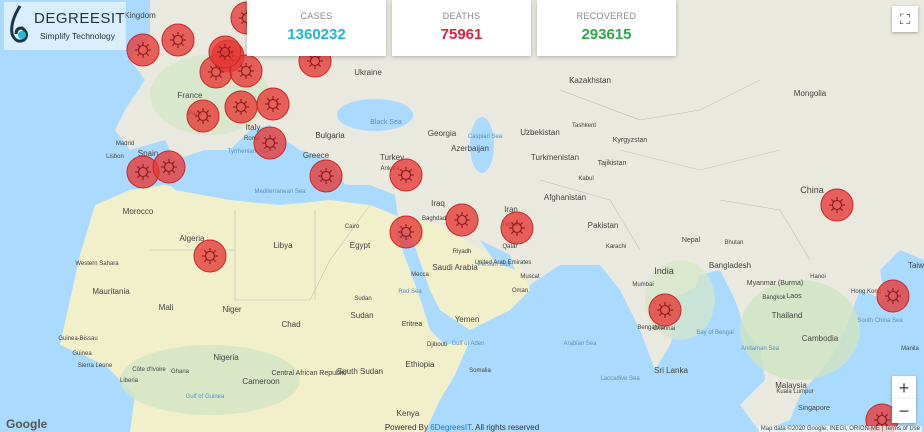 The width and height of the screenshot is (924, 432). Describe the element at coordinates (612, 163) in the screenshot. I see `map-label: Tajikistan` at that location.